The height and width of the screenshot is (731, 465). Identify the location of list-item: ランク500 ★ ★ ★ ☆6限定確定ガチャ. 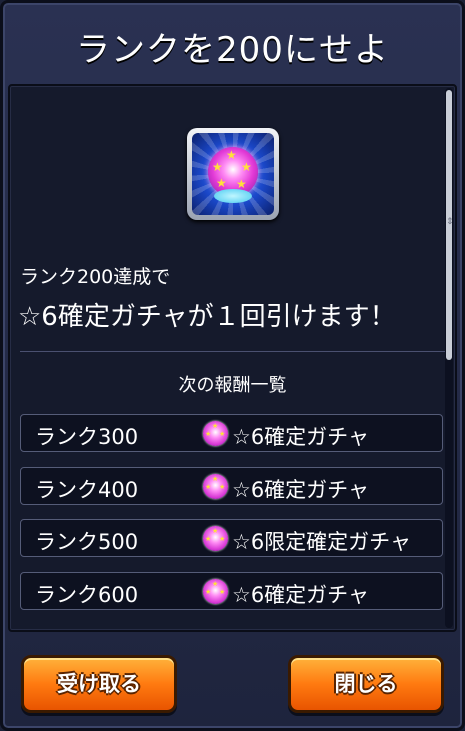
(231, 538).